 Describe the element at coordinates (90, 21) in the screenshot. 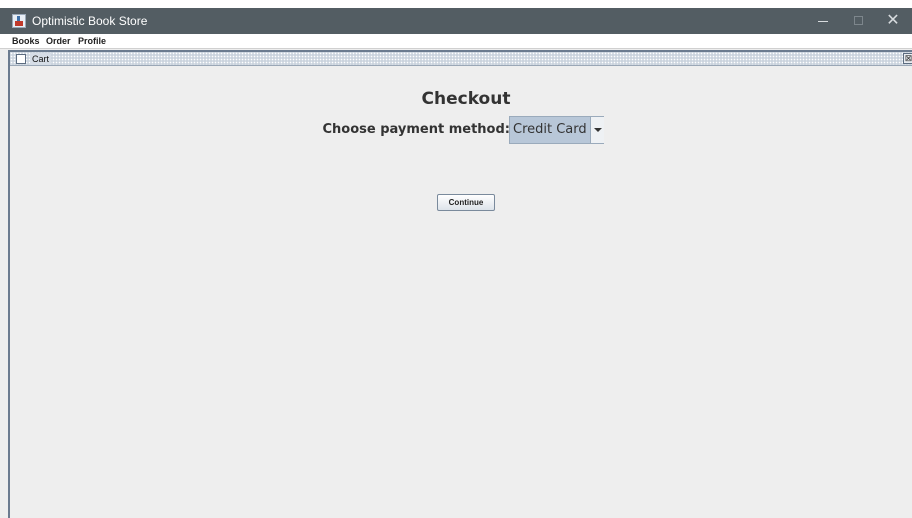

I see `window-title: Optimistic Book Store` at that location.